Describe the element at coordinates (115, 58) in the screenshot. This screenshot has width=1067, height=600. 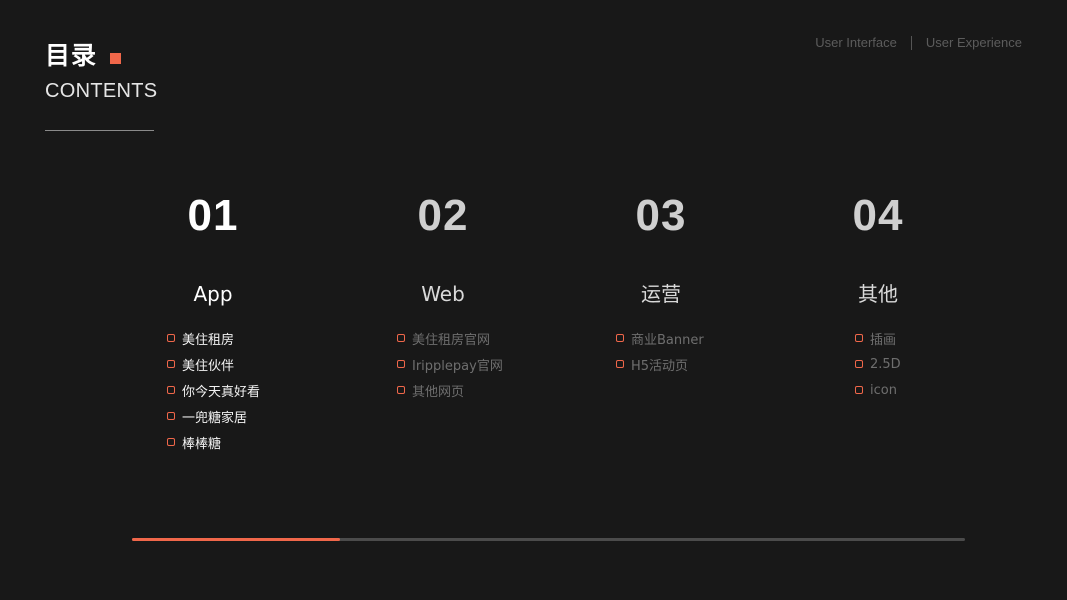
I see `title-accent-square` at that location.